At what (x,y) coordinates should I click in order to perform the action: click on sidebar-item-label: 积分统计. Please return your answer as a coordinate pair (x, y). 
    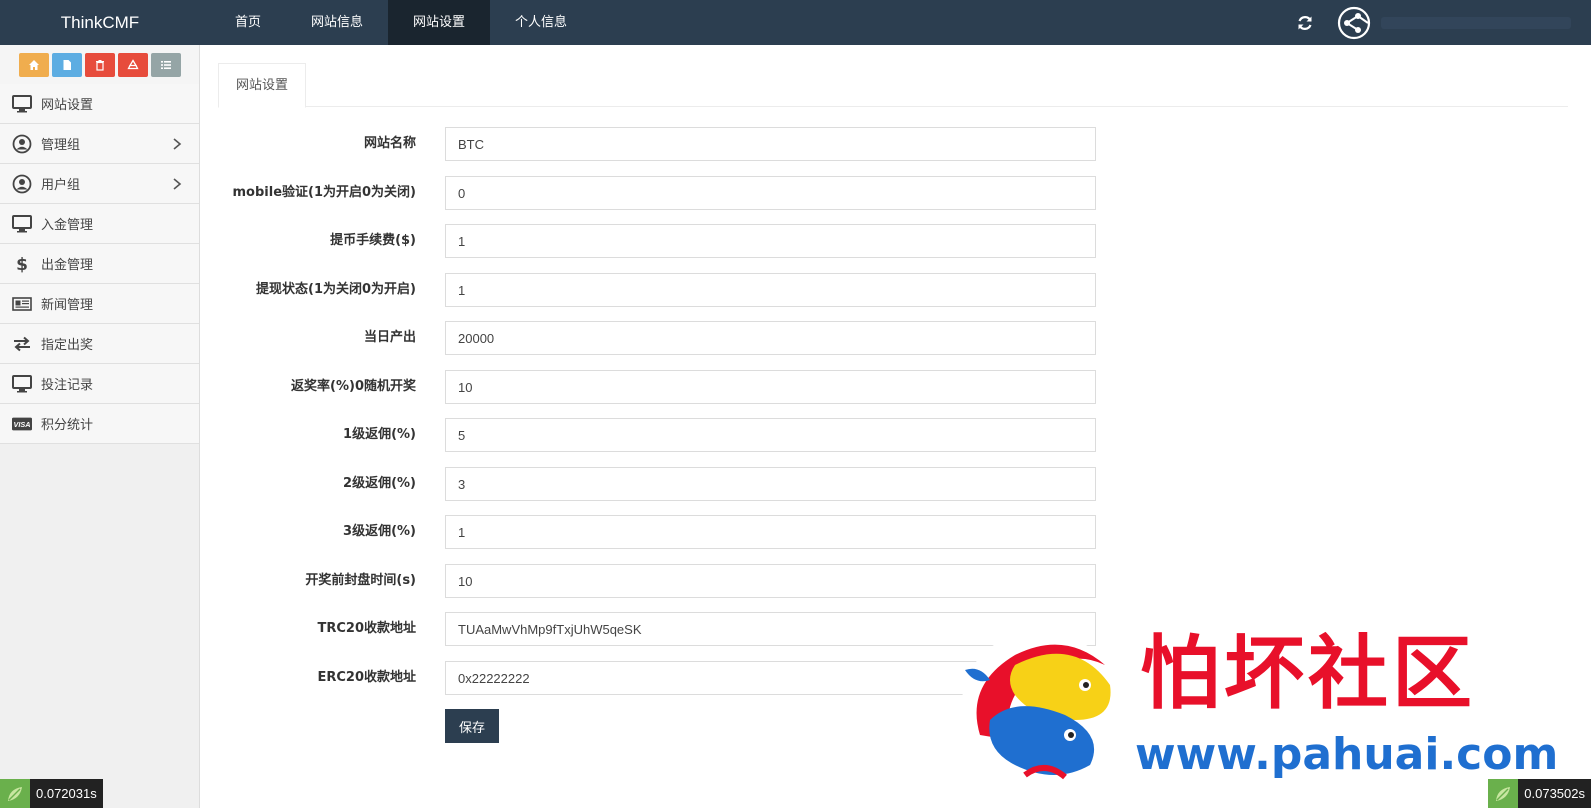
    Looking at the image, I should click on (67, 425).